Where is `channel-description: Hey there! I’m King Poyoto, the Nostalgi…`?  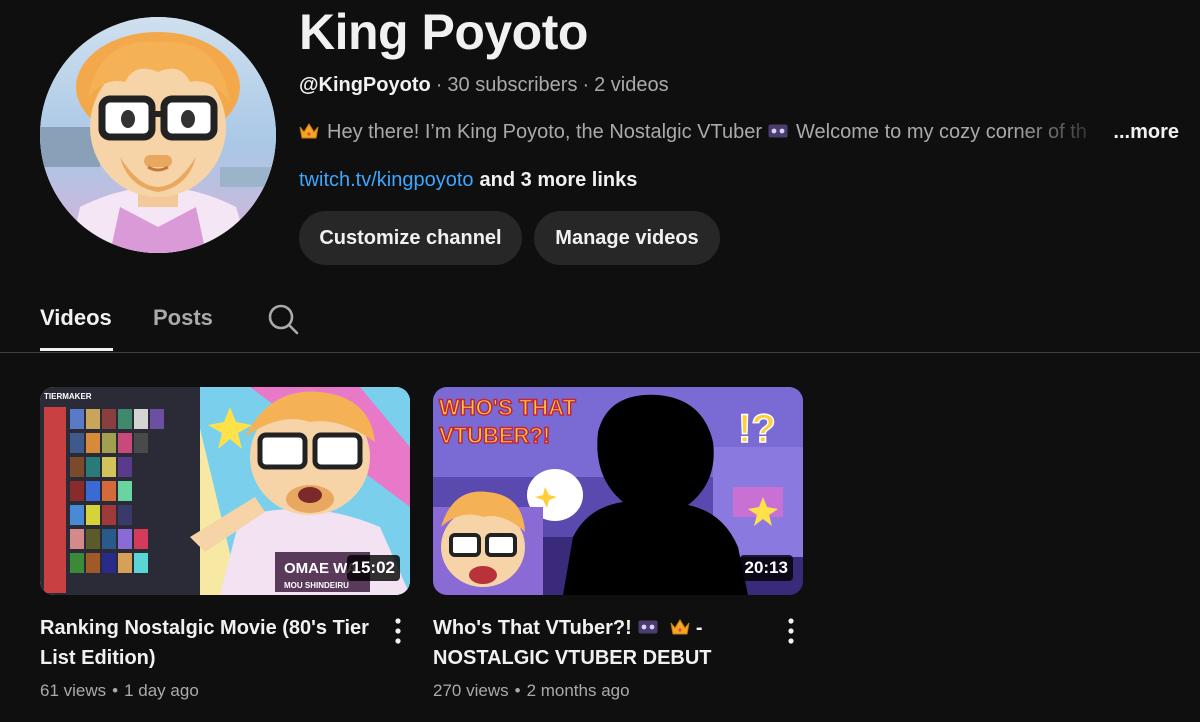
channel-description: Hey there! I’m King Poyoto, the Nostalgi… is located at coordinates (739, 133).